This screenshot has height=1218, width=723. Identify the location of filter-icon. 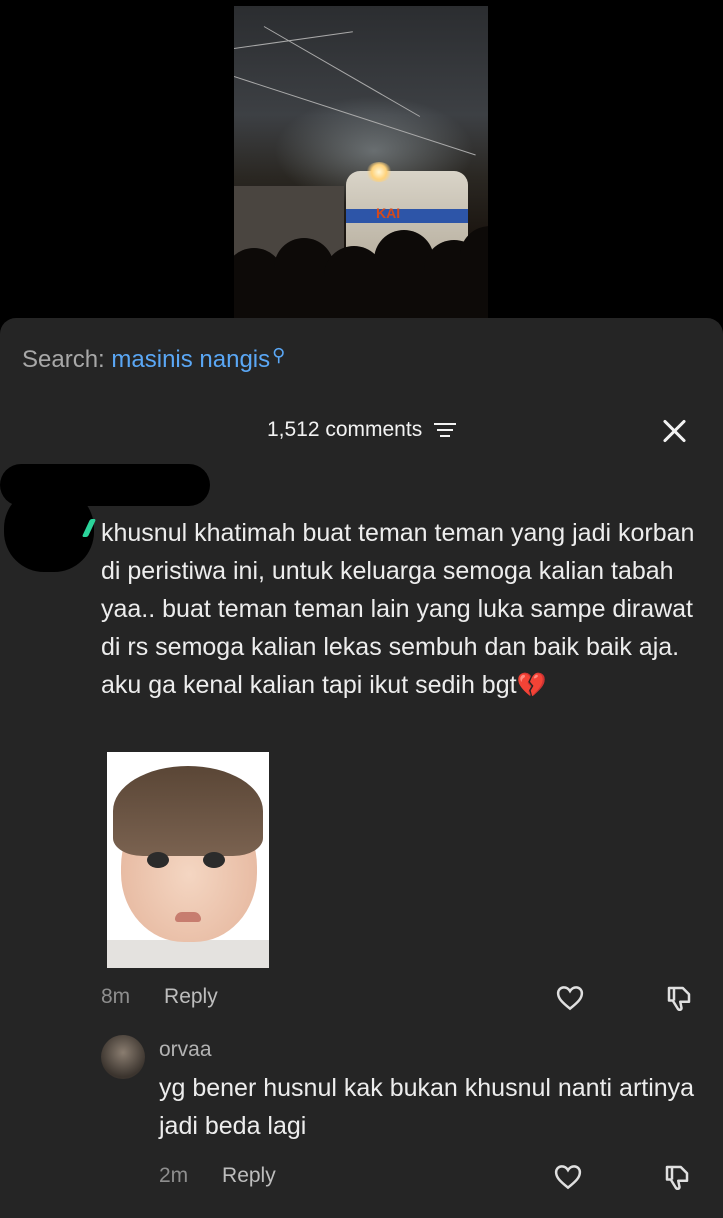
(445, 430).